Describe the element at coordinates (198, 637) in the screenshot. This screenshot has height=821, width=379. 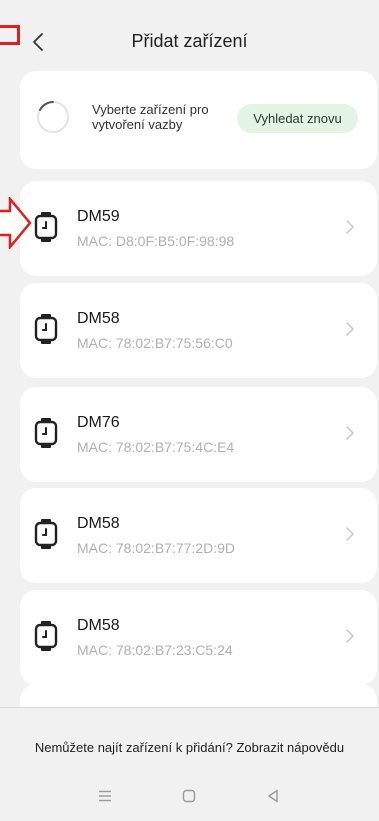
I see `device-item: DM58 MAC: 78:02:B7:23:C5:24` at that location.